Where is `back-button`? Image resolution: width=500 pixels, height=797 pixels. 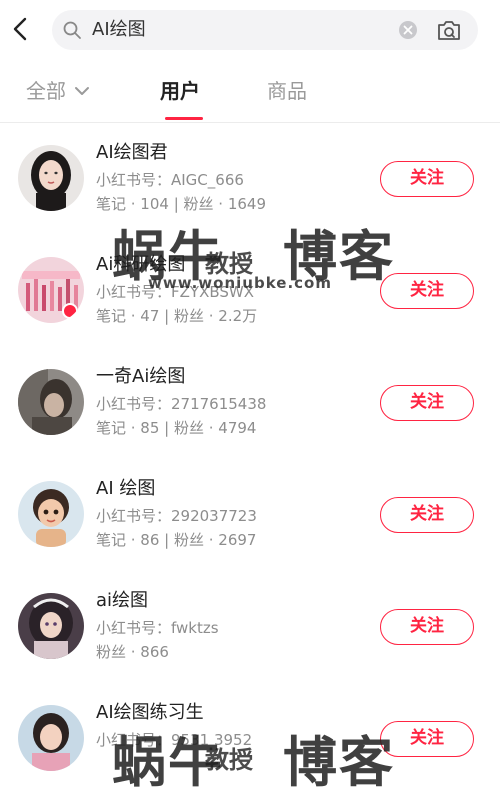
back-button is located at coordinates (20, 29).